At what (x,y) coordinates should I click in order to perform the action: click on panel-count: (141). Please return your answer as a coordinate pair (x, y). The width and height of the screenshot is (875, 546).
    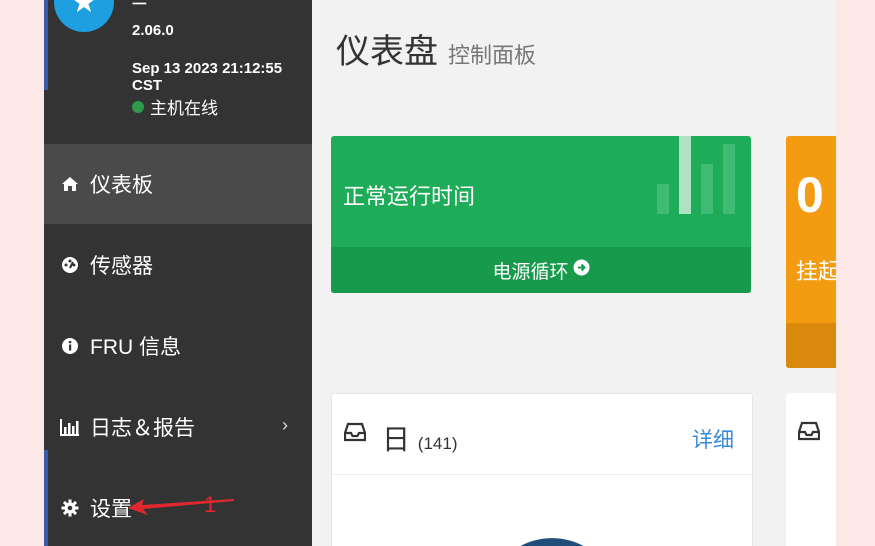
    Looking at the image, I should click on (437, 443).